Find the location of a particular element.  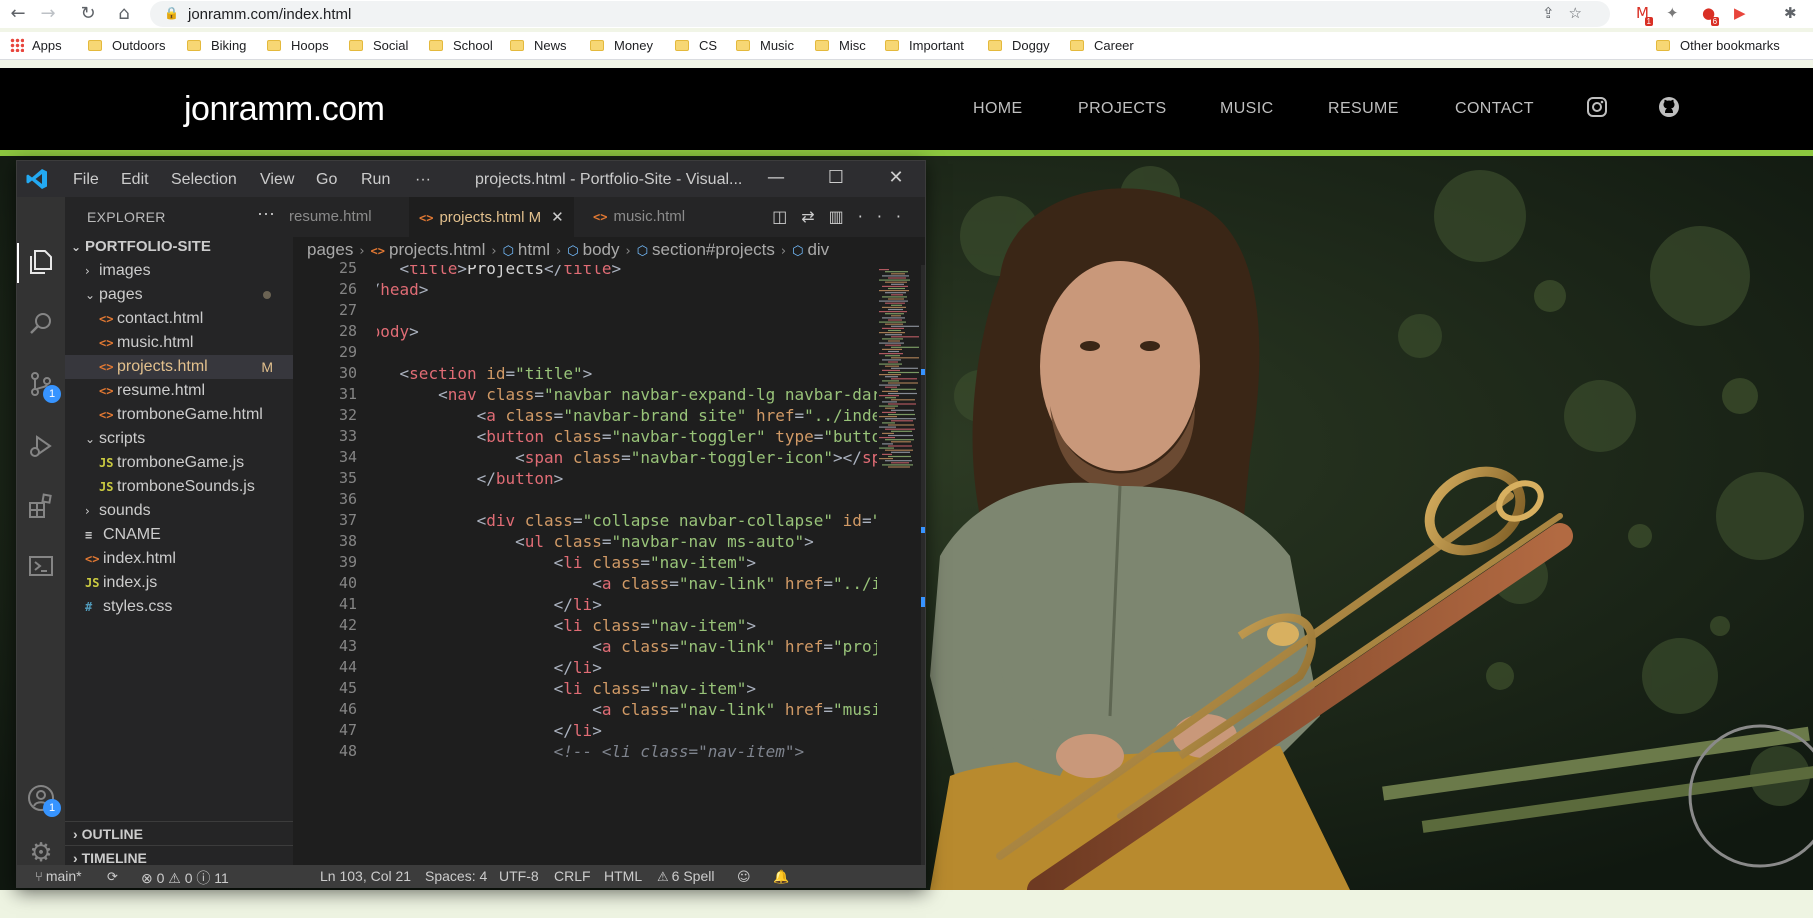

tree-file-music-html: <> music.html is located at coordinates (179, 343).